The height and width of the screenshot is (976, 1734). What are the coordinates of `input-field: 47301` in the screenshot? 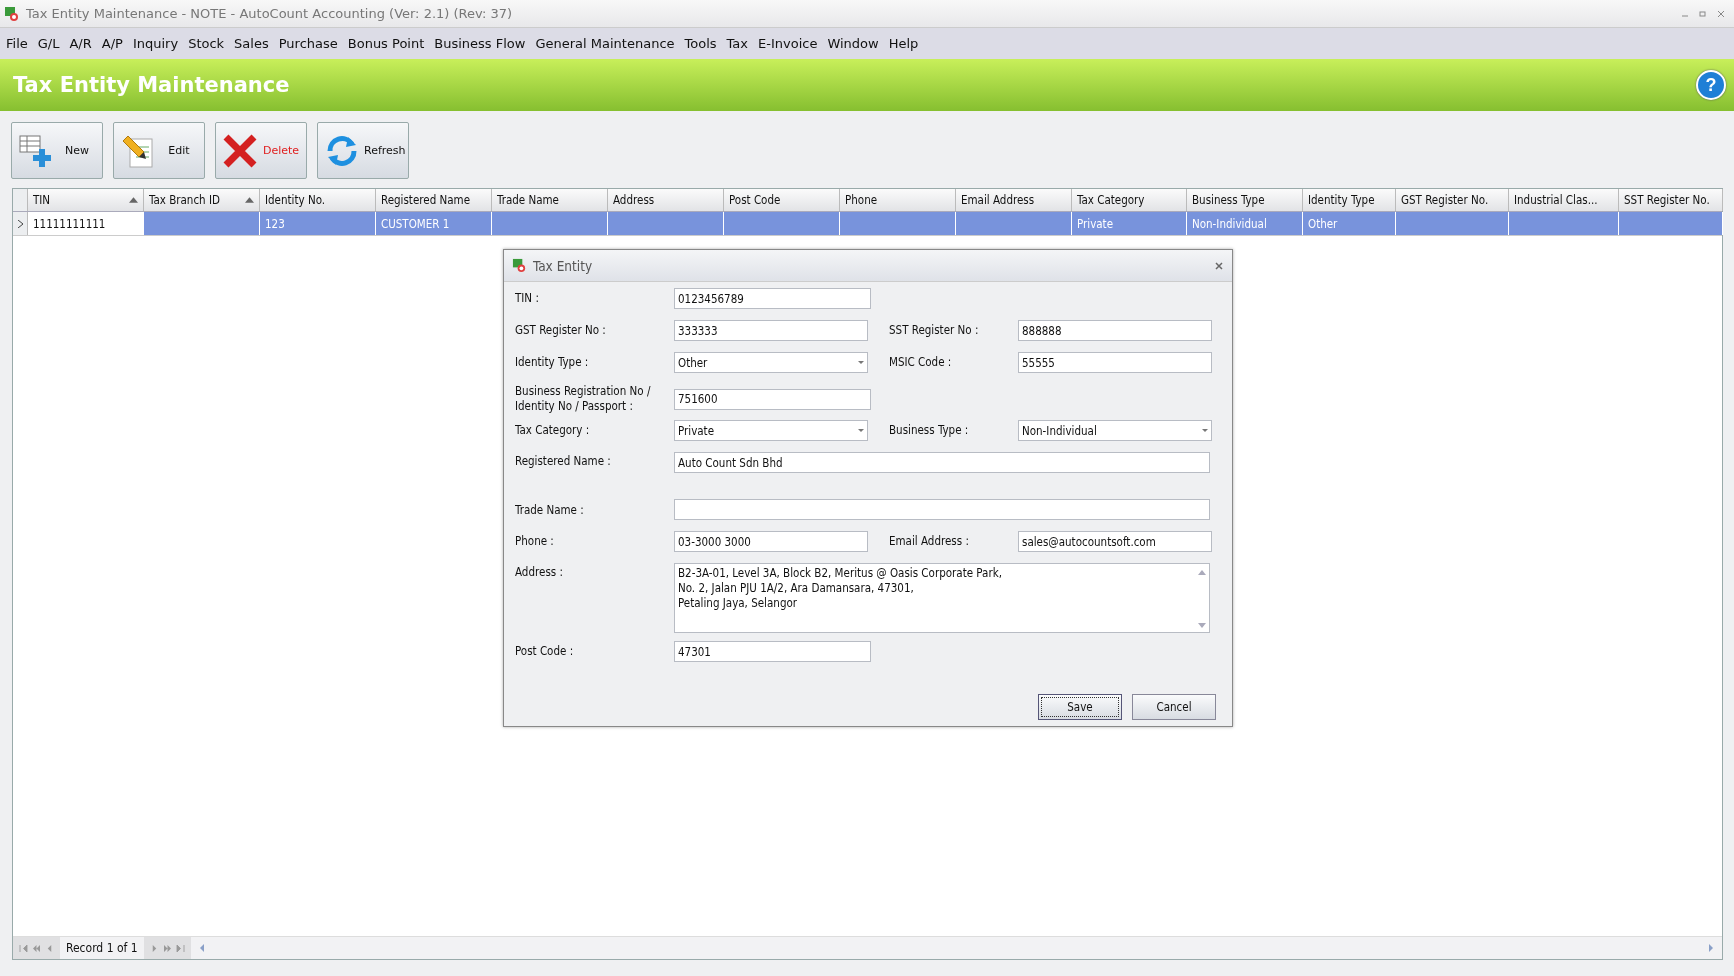 It's located at (772, 651).